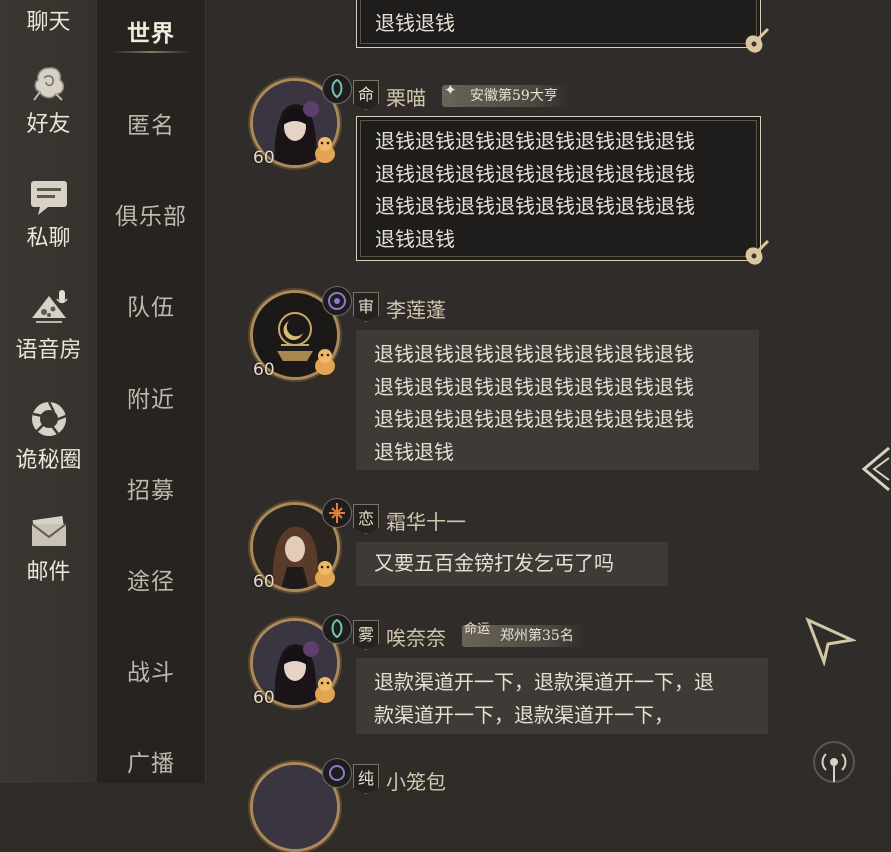 This screenshot has width=891, height=852. What do you see at coordinates (151, 400) in the screenshot?
I see `tab-label: 附近` at bounding box center [151, 400].